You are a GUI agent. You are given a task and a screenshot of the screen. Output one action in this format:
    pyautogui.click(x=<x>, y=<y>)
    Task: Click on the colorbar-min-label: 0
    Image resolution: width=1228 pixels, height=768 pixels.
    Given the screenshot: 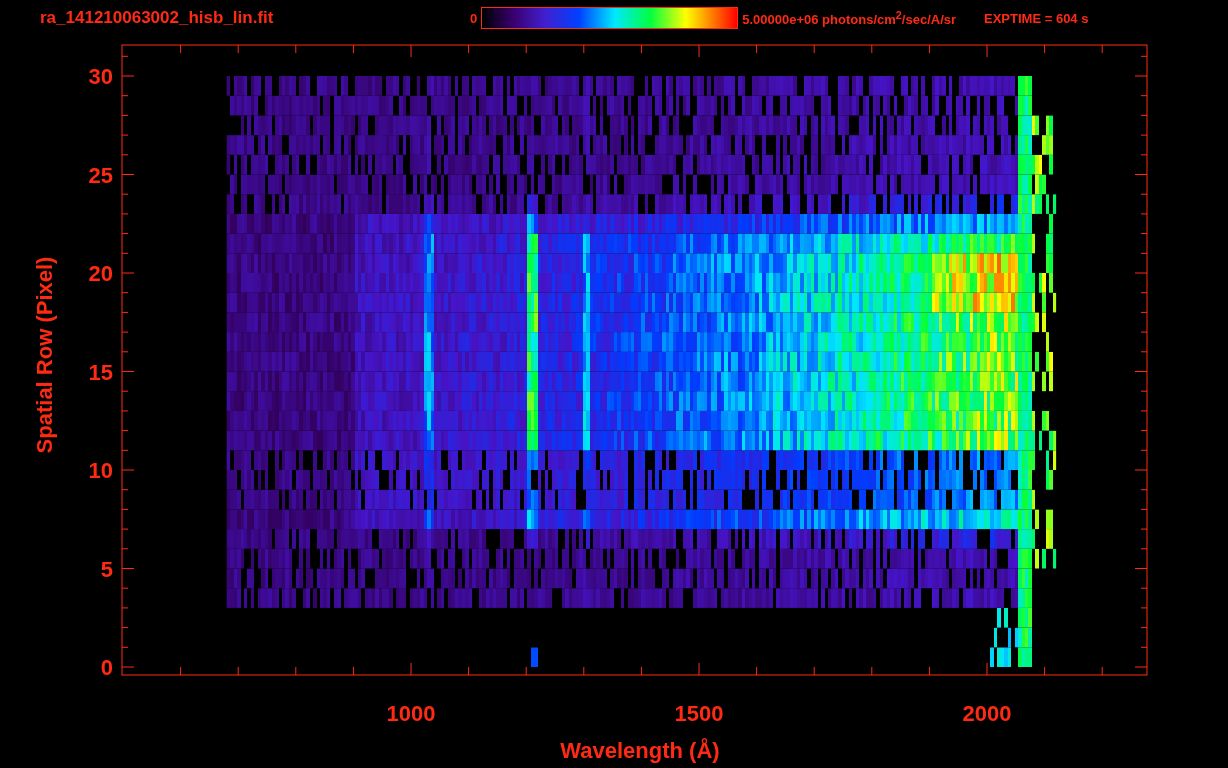 What is the action you would take?
    pyautogui.click(x=474, y=18)
    